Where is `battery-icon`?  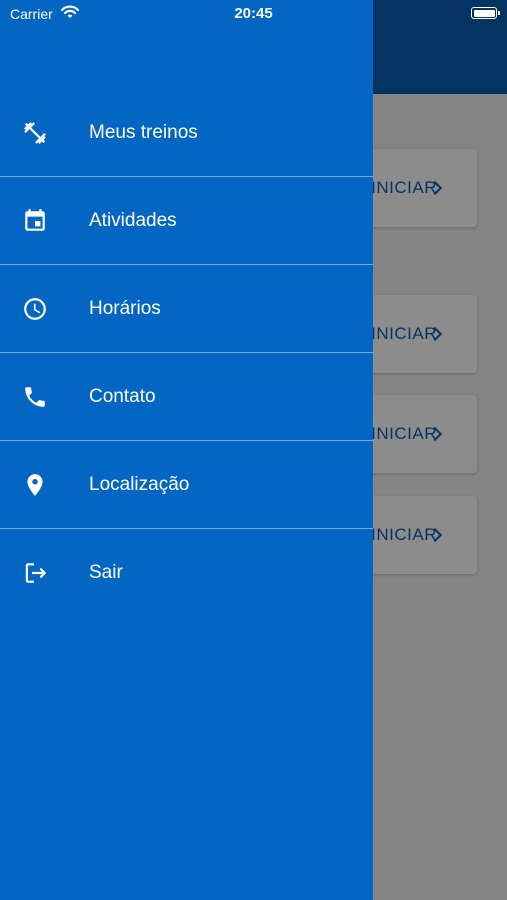
battery-icon is located at coordinates (485, 13).